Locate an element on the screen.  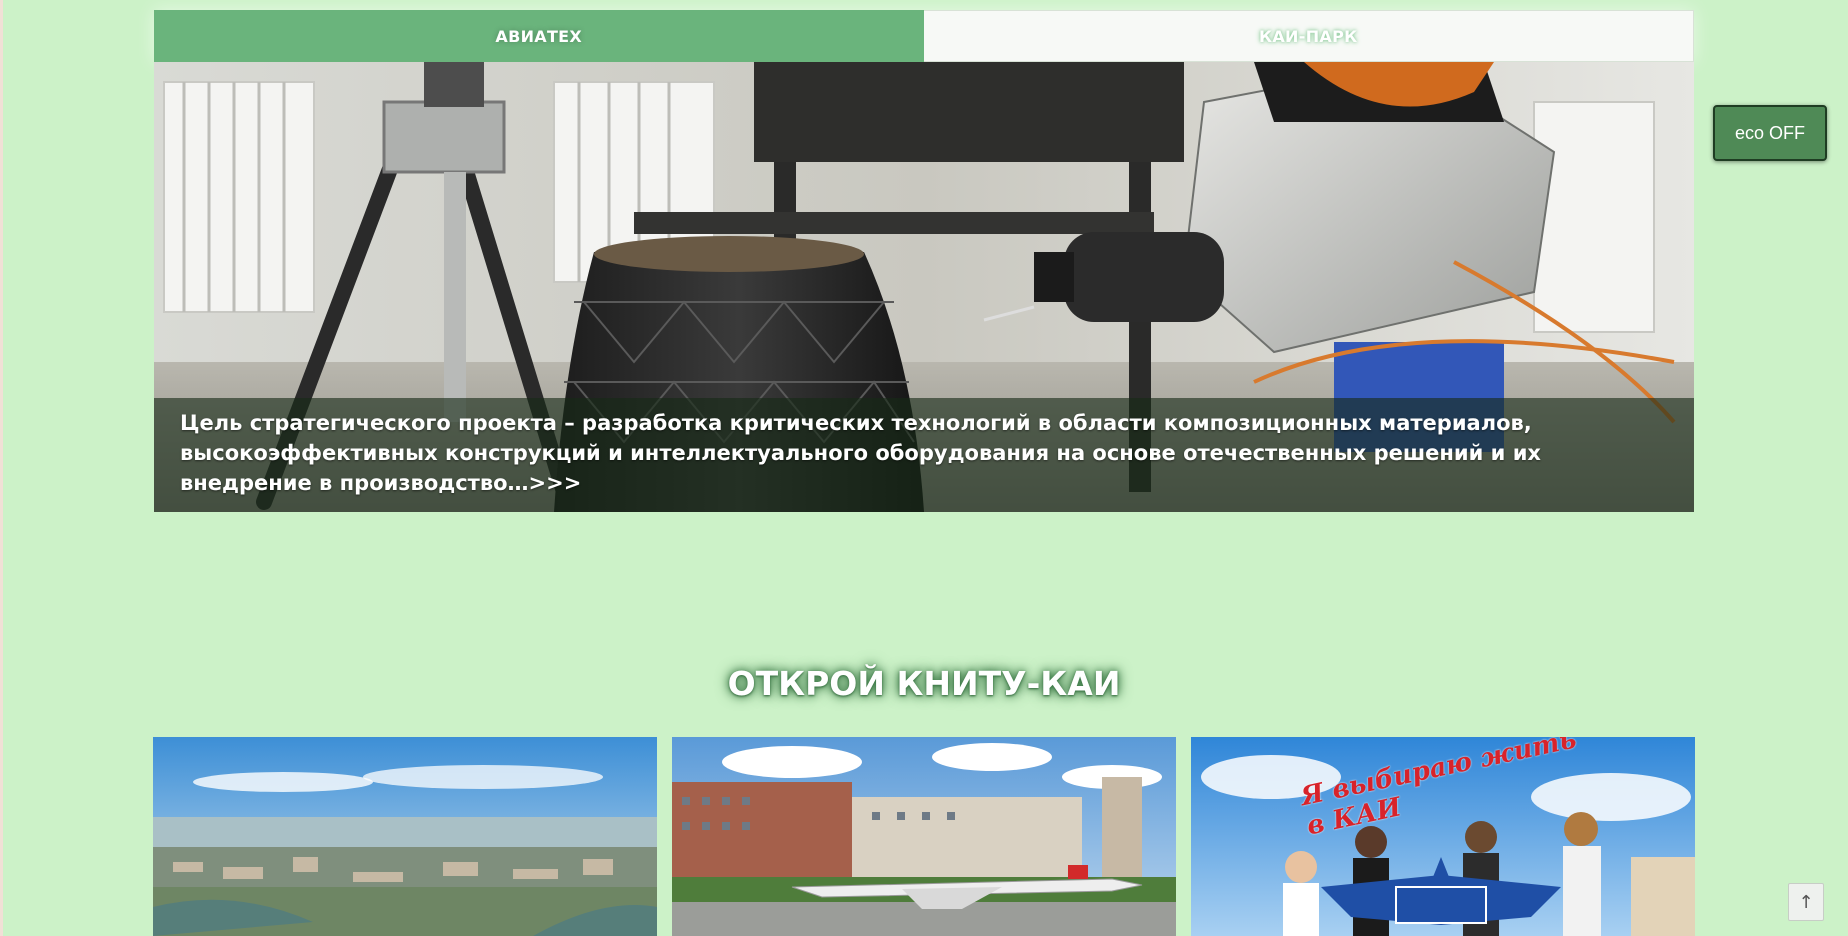
city-aerial-photo is located at coordinates (405, 836).